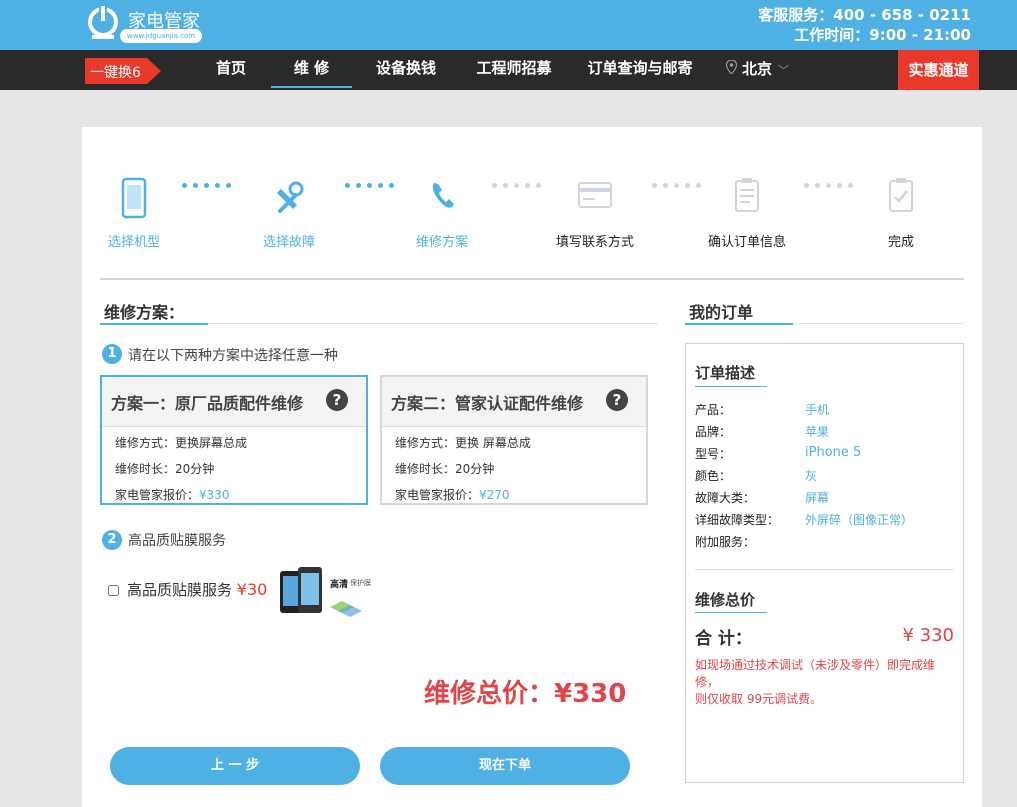  What do you see at coordinates (406, 69) in the screenshot?
I see `nav-trade-in: 设备换钱` at bounding box center [406, 69].